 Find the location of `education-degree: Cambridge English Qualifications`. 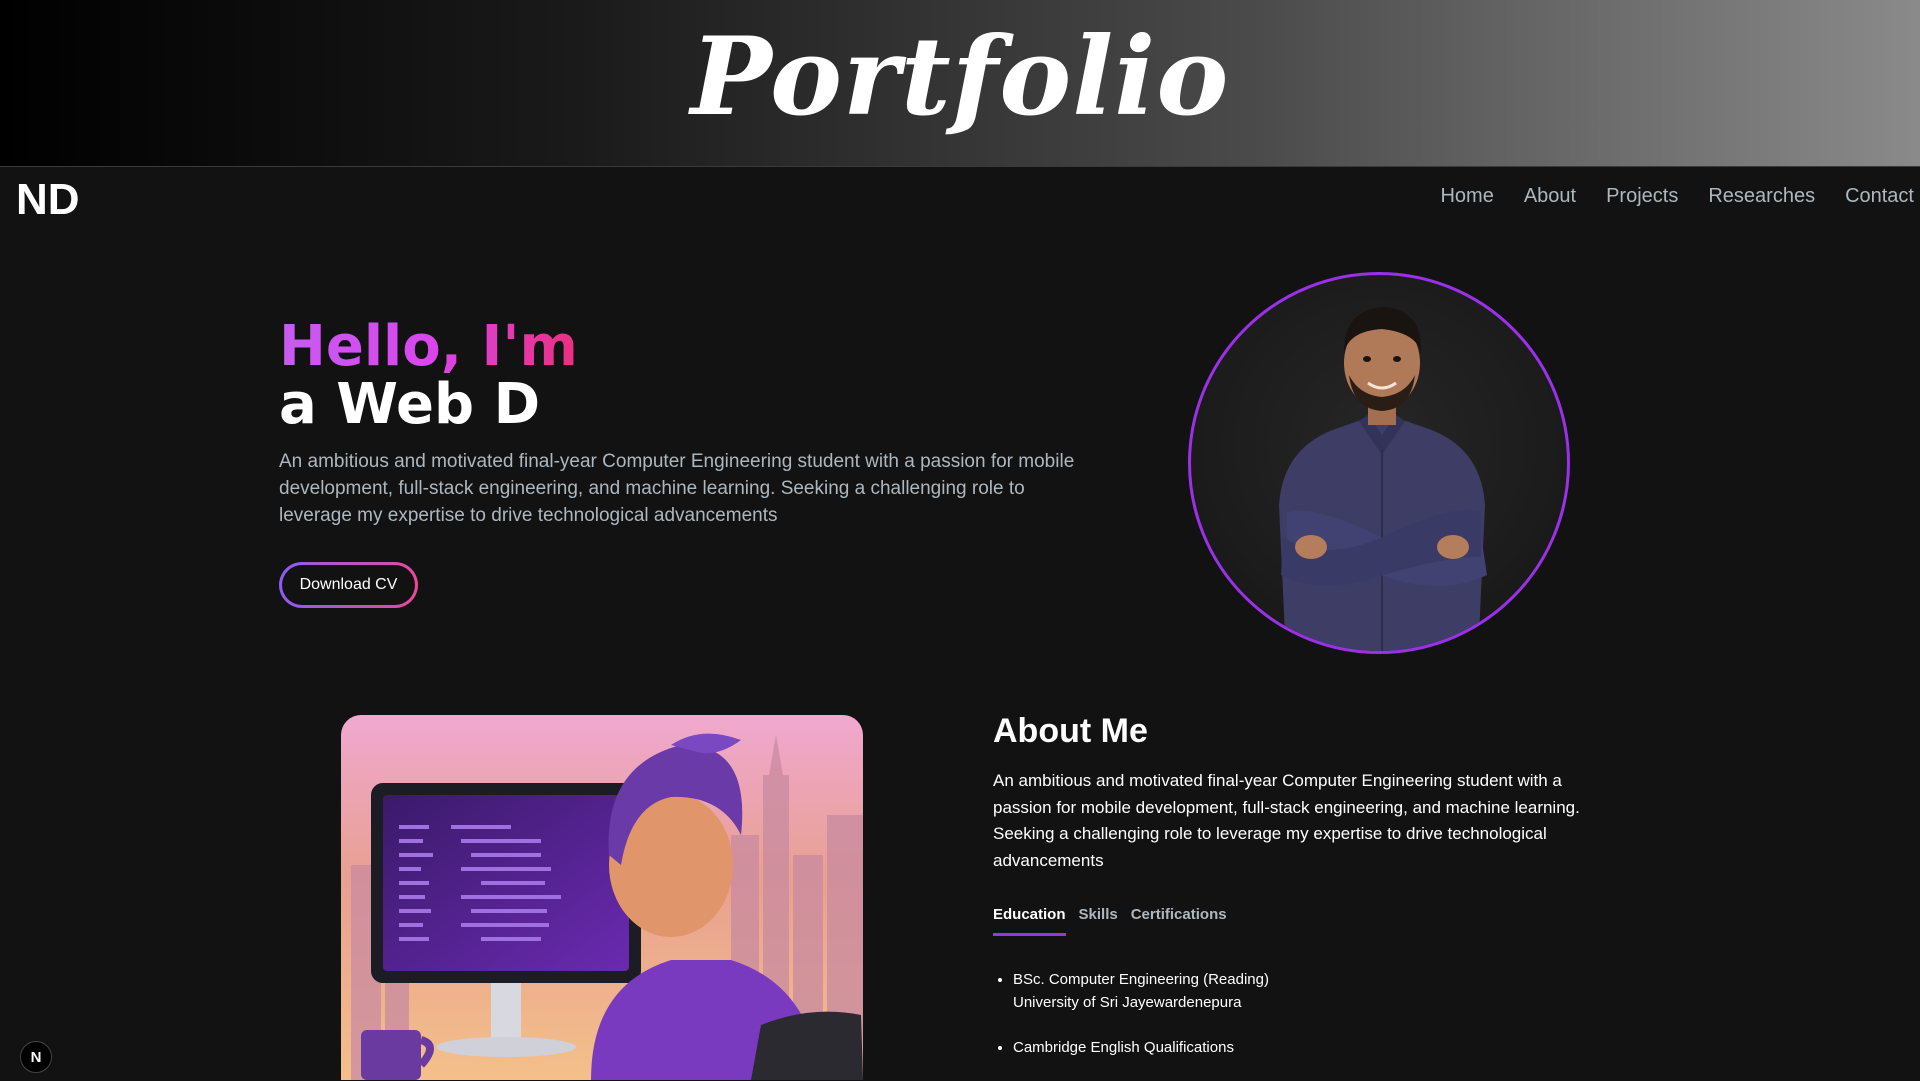

education-degree: Cambridge English Qualifications is located at coordinates (1123, 1047).